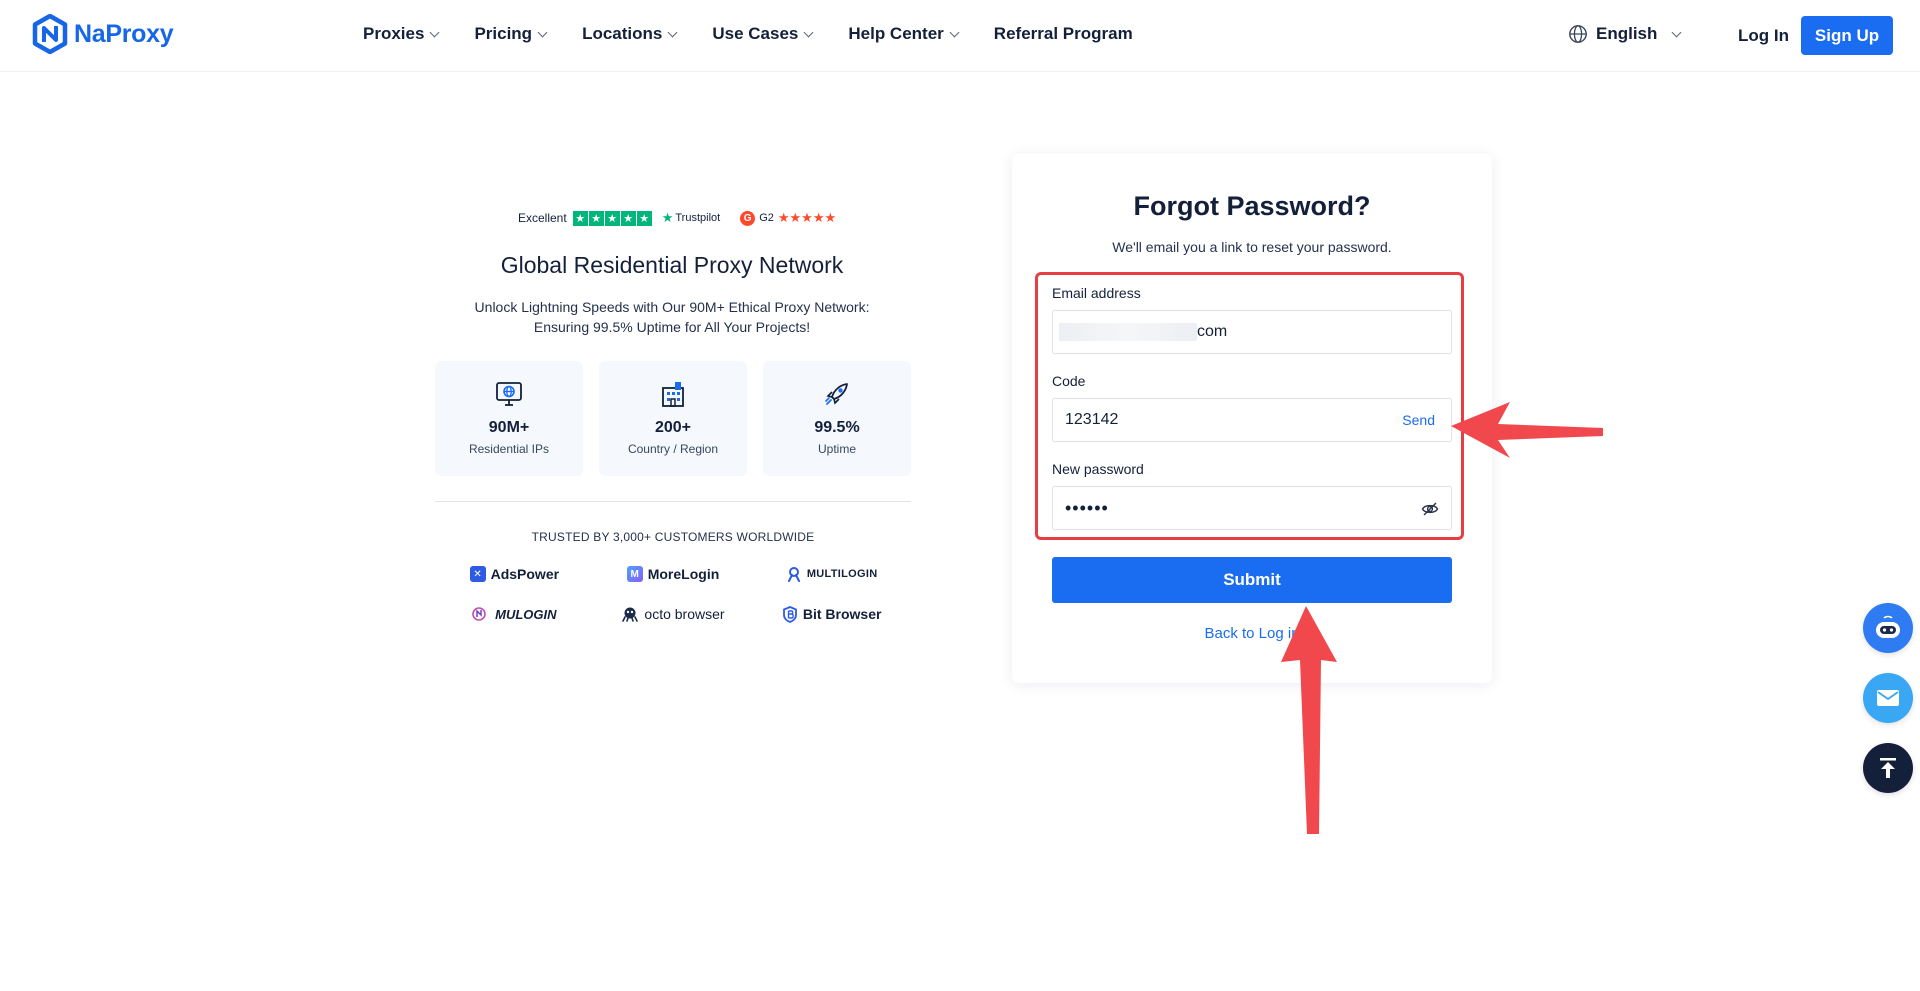 This screenshot has width=1920, height=991. Describe the element at coordinates (672, 265) in the screenshot. I see `hero-title: Global Residential Proxy Network` at that location.